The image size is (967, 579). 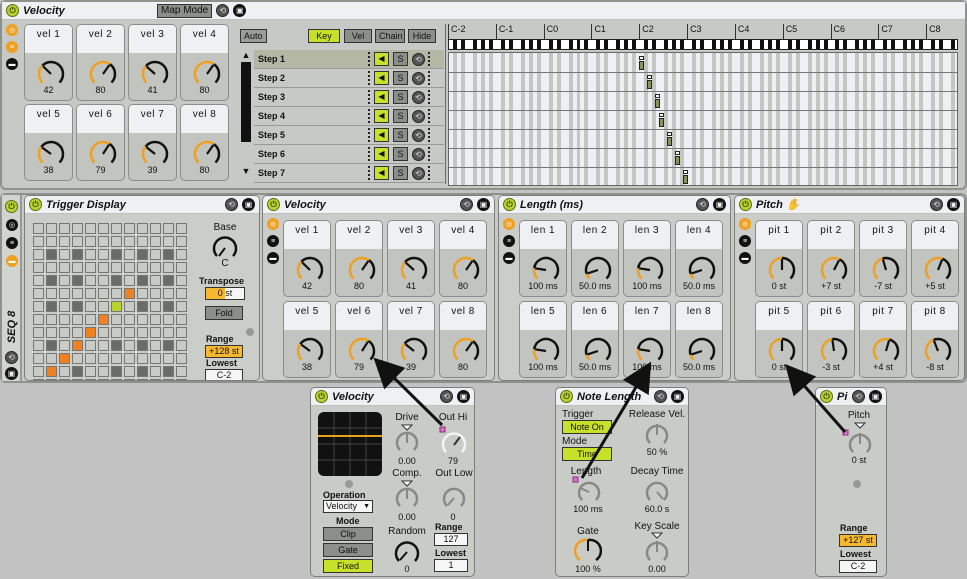 I want to click on velocity-curve-display, so click(x=350, y=444).